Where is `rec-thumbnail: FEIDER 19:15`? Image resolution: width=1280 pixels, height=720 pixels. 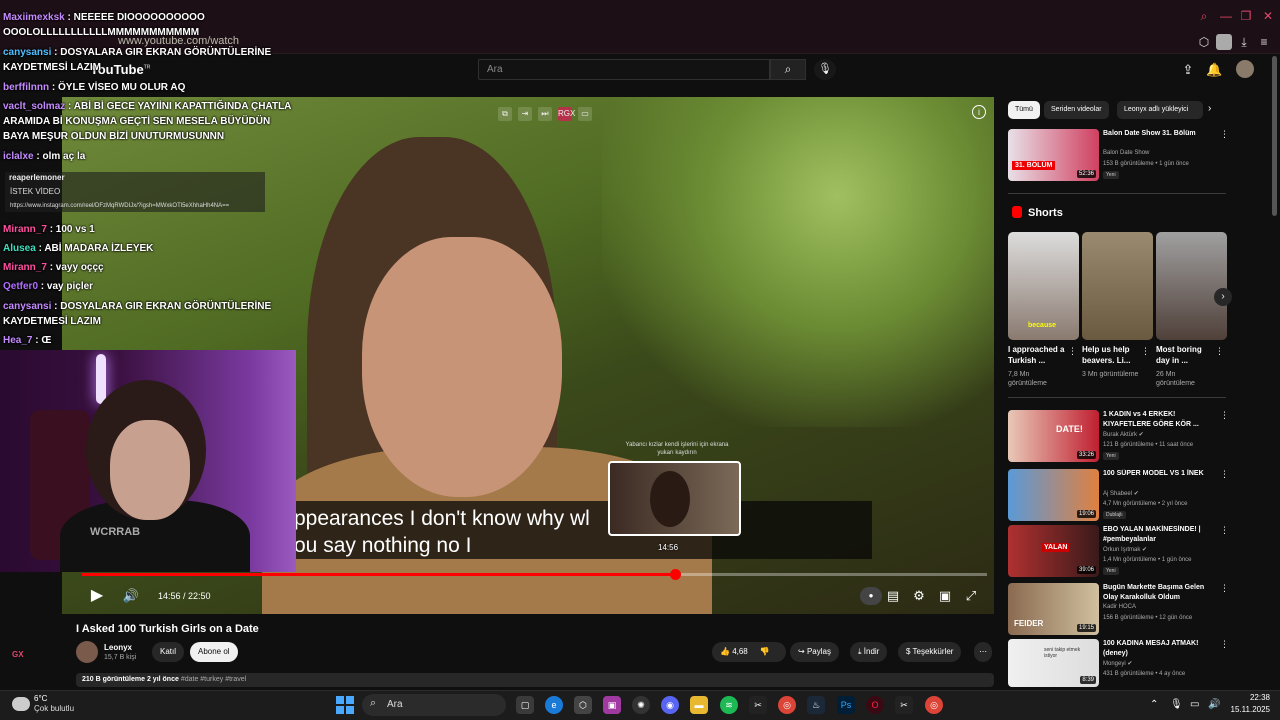
rec-thumbnail: FEIDER 19:15 is located at coordinates (1053, 609).